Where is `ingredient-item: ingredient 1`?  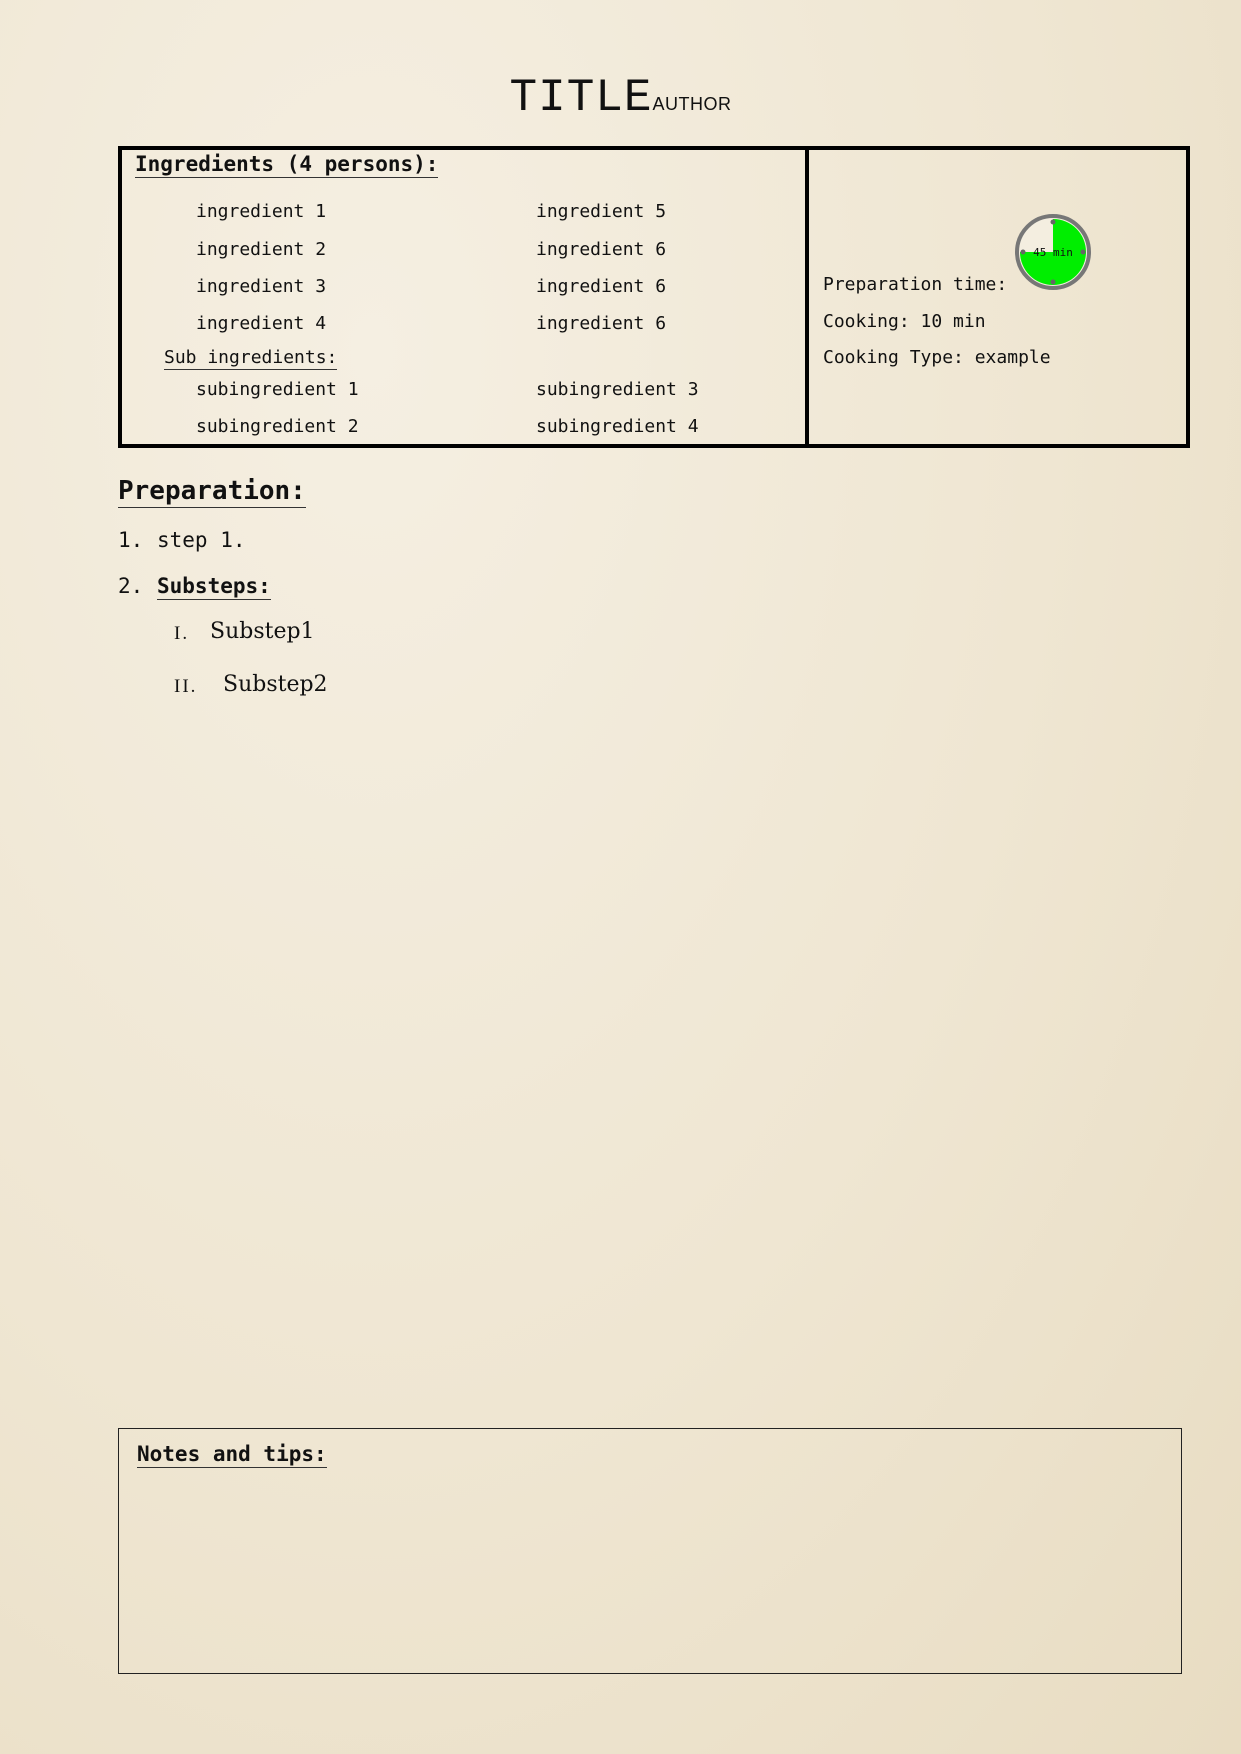
ingredient-item: ingredient 1 is located at coordinates (261, 211).